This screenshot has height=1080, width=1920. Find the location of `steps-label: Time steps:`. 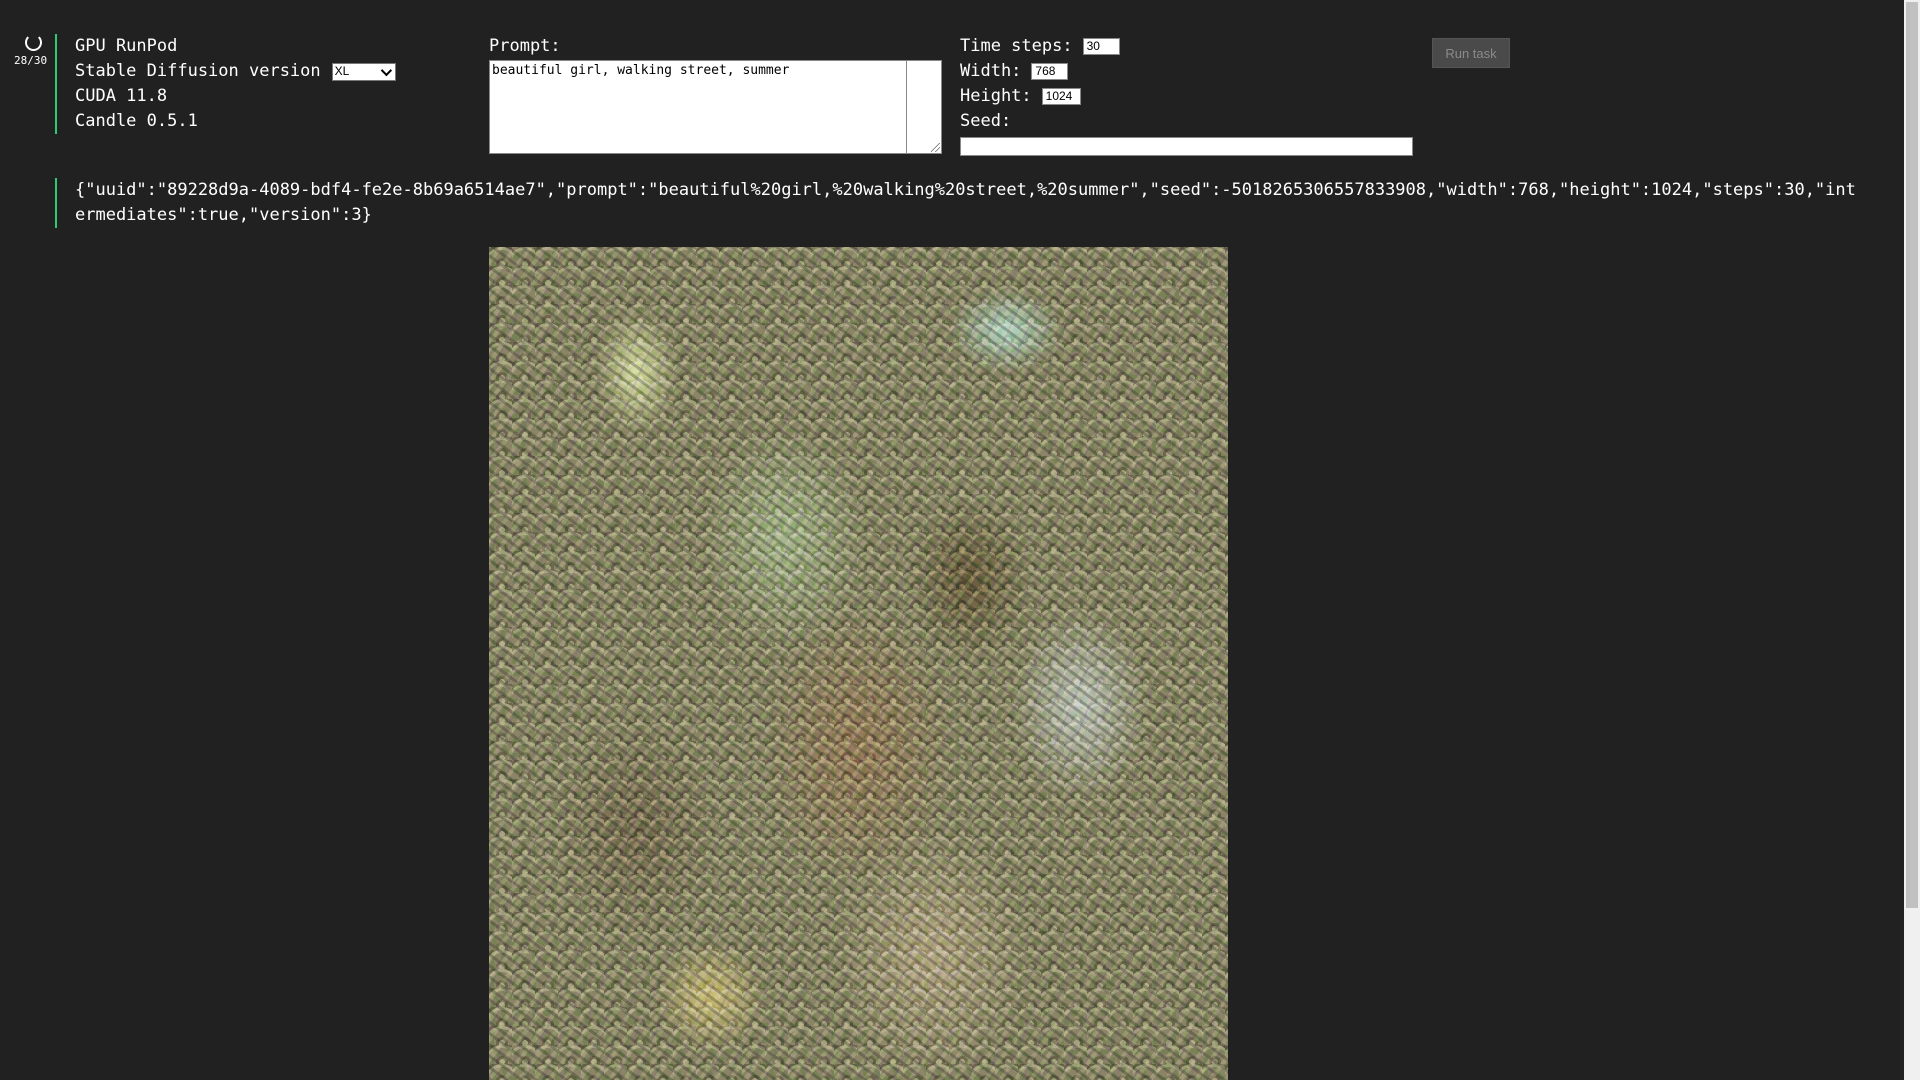

steps-label: Time steps: is located at coordinates (1016, 46).